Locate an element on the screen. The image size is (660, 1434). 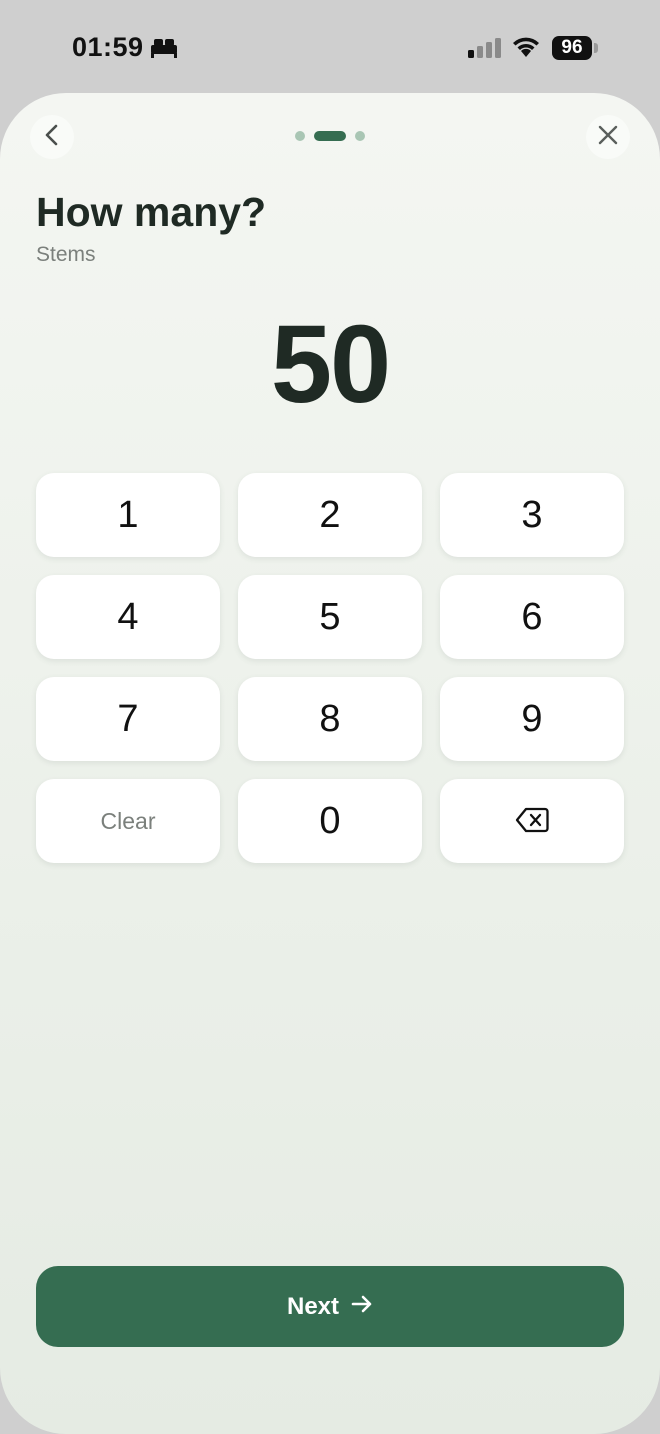
key-3: 3 is located at coordinates (532, 515).